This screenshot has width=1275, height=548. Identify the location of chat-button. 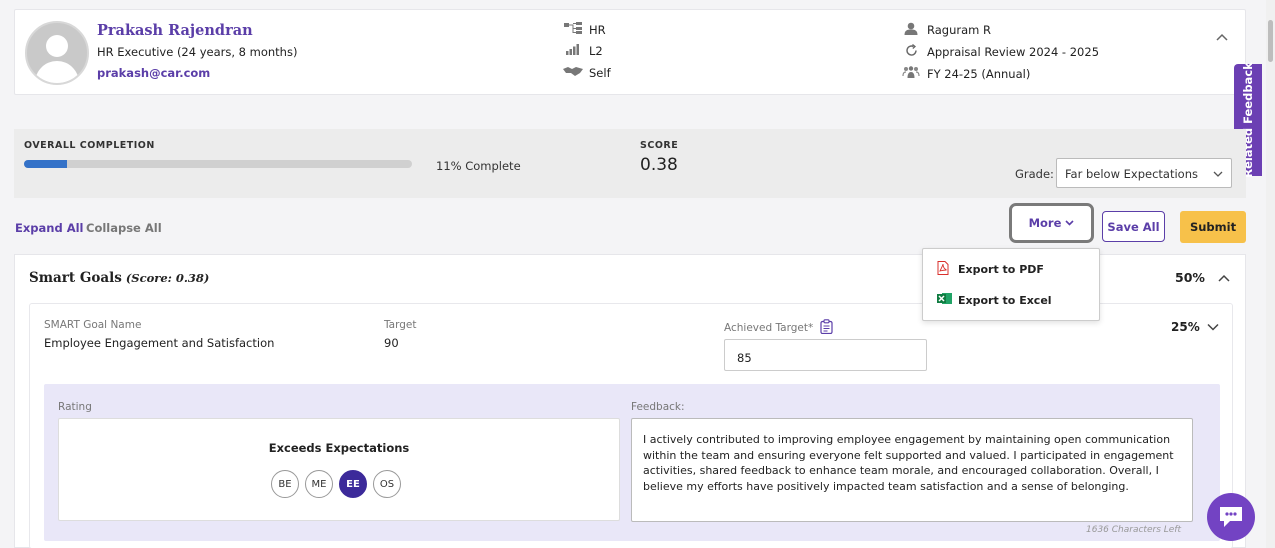
(1231, 517).